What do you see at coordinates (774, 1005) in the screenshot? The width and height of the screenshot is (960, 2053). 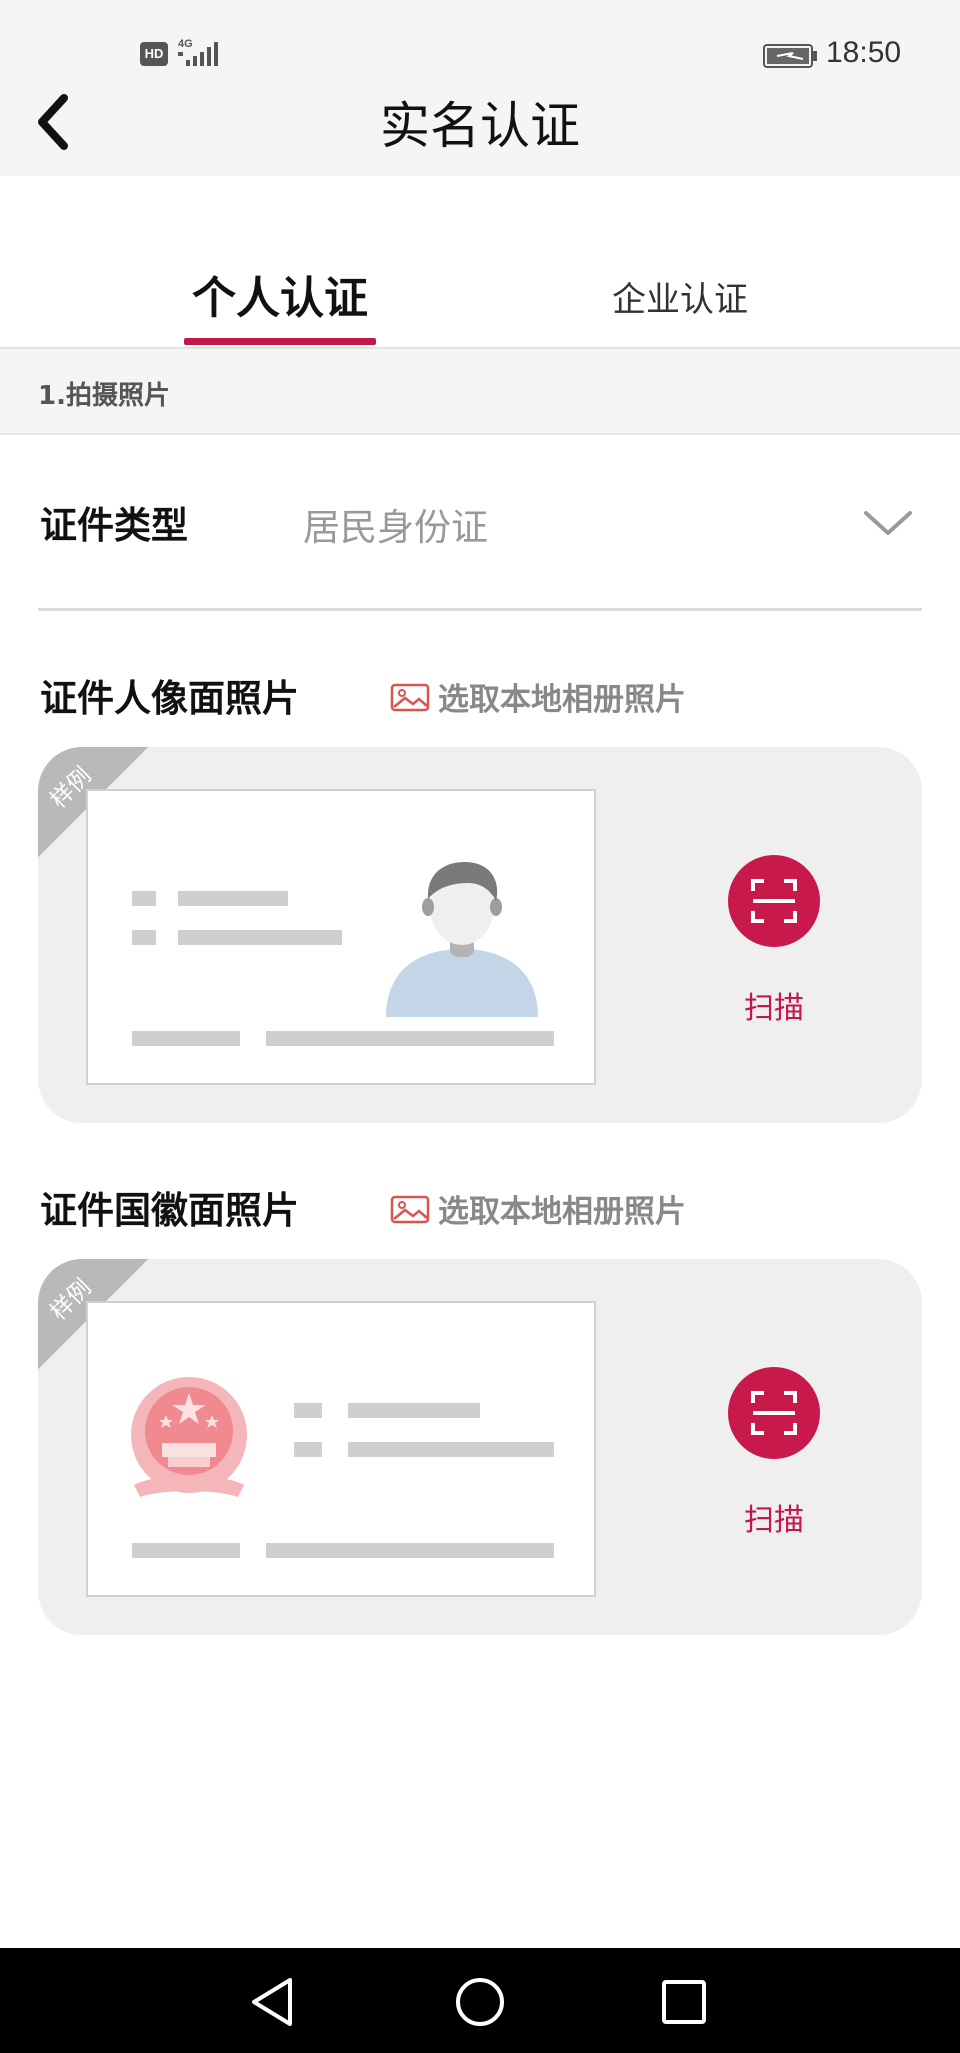 I see `portrait-scan-label: 扫描` at bounding box center [774, 1005].